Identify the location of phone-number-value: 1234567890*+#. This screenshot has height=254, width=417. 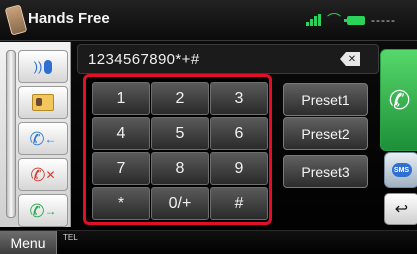
(144, 59).